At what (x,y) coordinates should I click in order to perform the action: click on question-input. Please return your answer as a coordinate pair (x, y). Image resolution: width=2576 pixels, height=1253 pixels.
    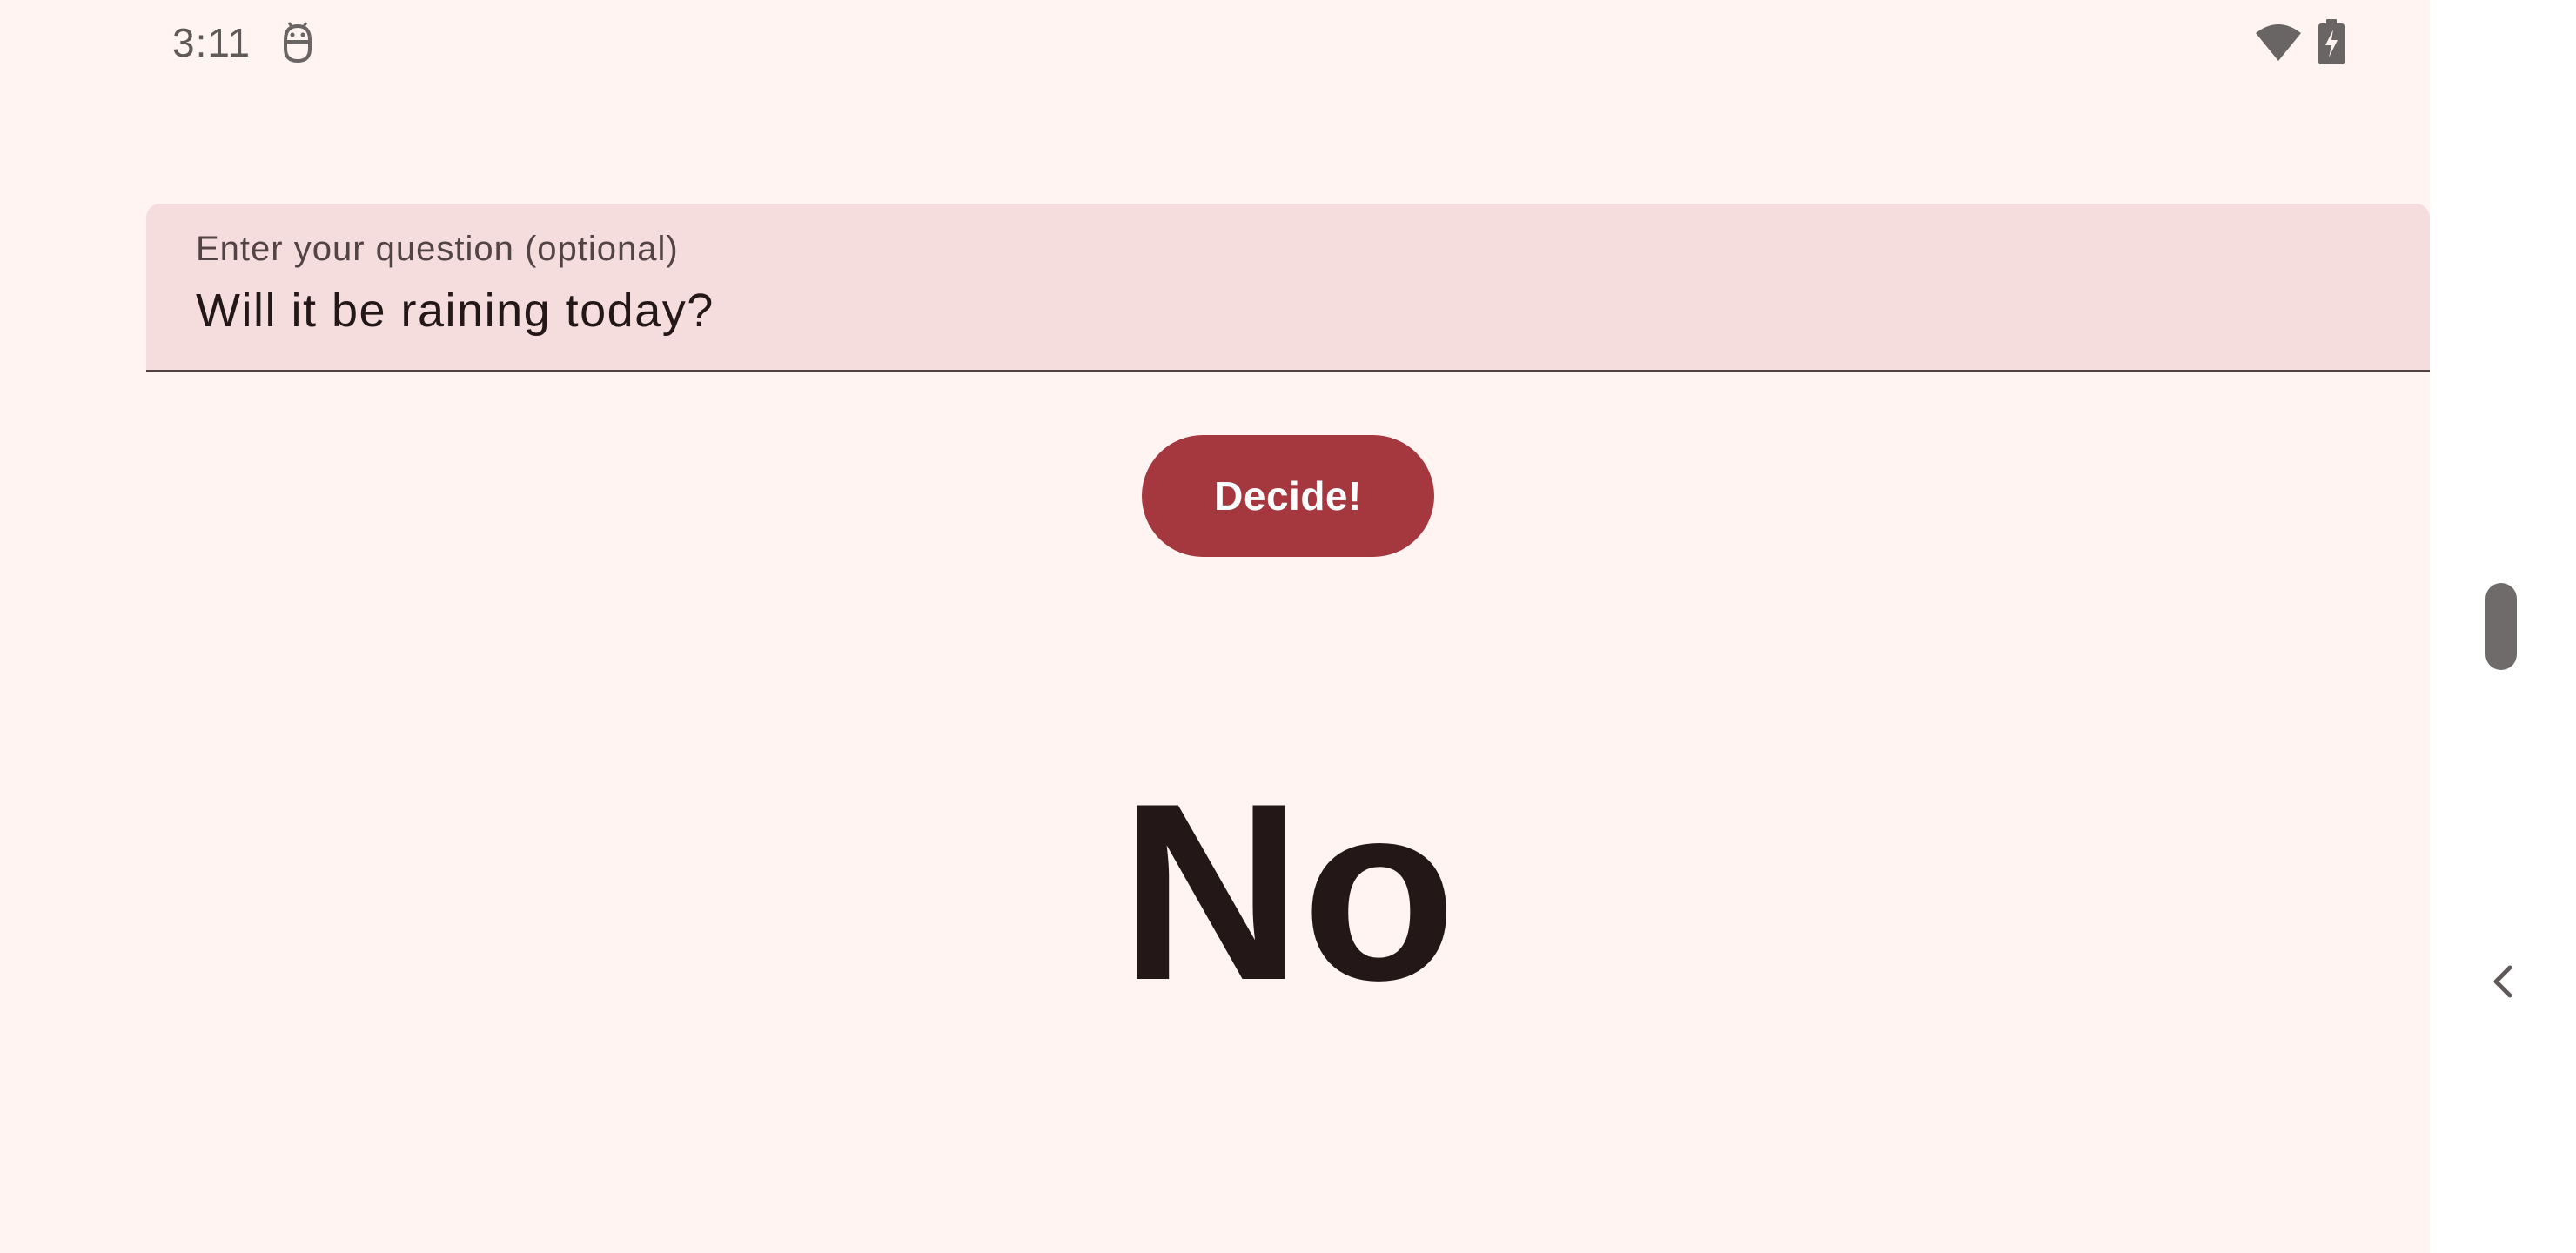
    Looking at the image, I should click on (1240, 311).